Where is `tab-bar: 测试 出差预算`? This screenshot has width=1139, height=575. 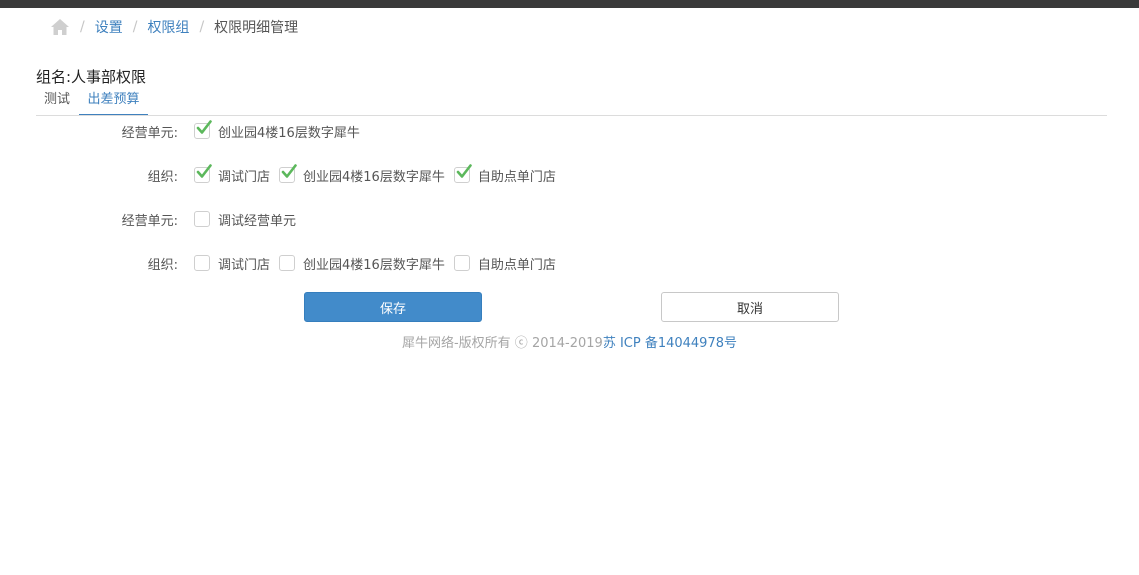
tab-bar: 测试 出差预算 is located at coordinates (571, 103).